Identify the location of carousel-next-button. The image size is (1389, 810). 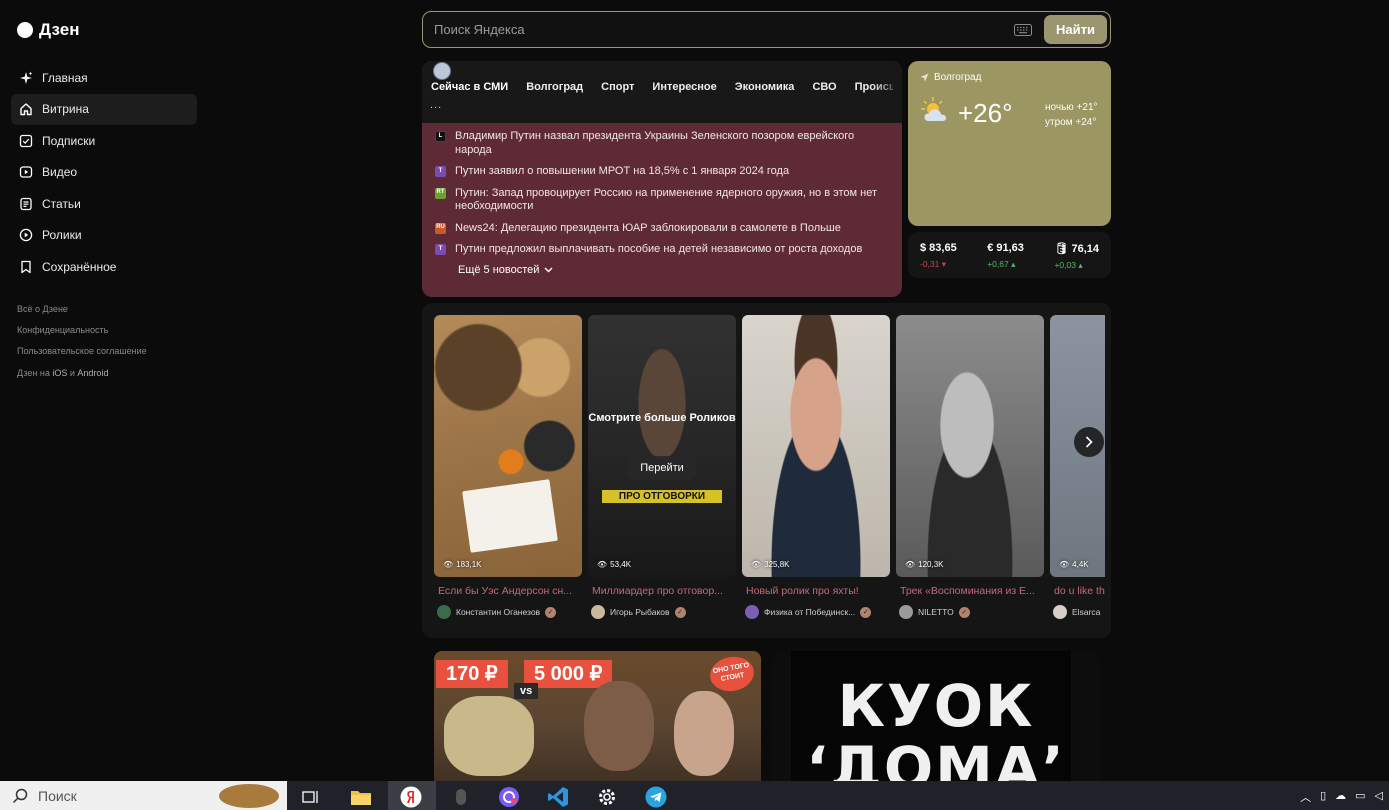
(1089, 442).